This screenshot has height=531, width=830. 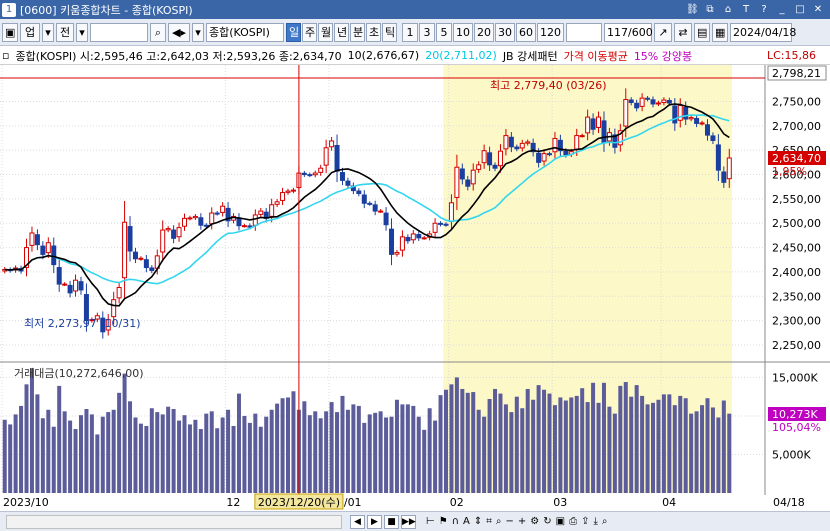 I want to click on interval-button-3: 3, so click(x=427, y=32).